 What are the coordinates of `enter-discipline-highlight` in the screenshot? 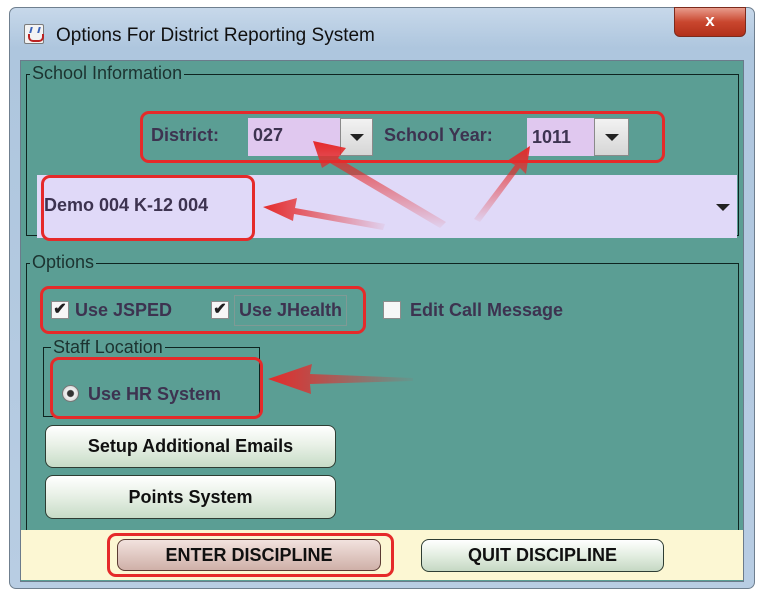 It's located at (250, 555).